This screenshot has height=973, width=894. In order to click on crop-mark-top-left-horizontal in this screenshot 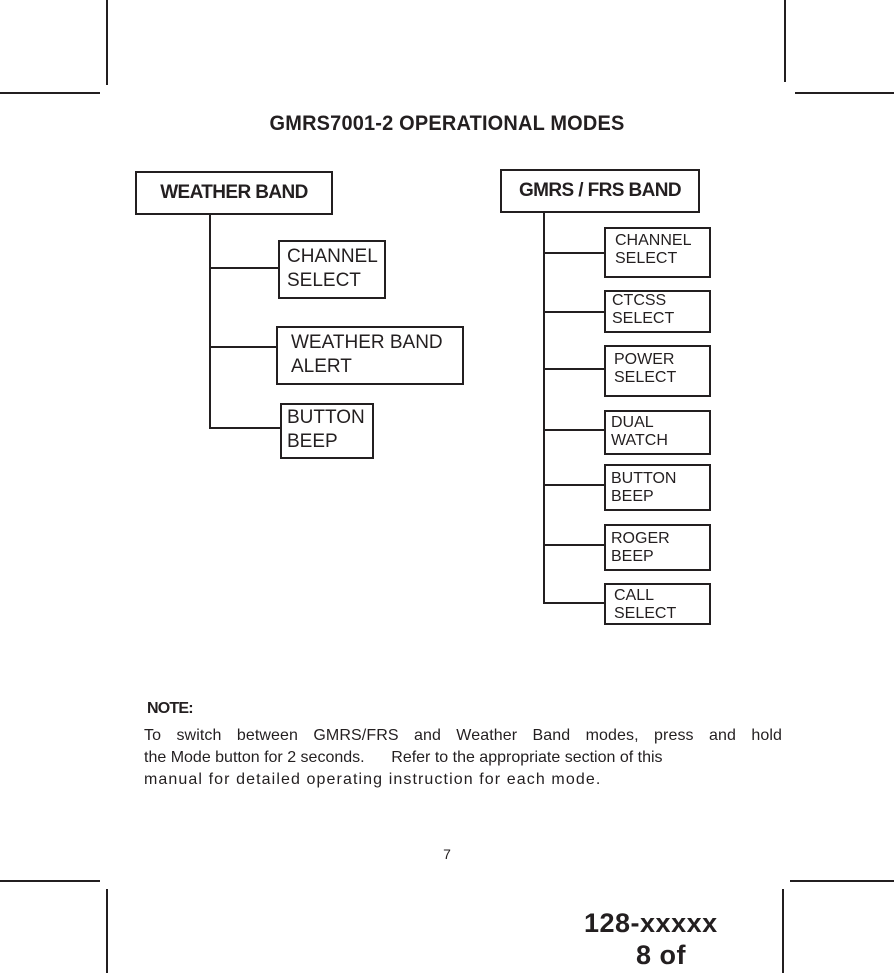, I will do `click(50, 93)`.